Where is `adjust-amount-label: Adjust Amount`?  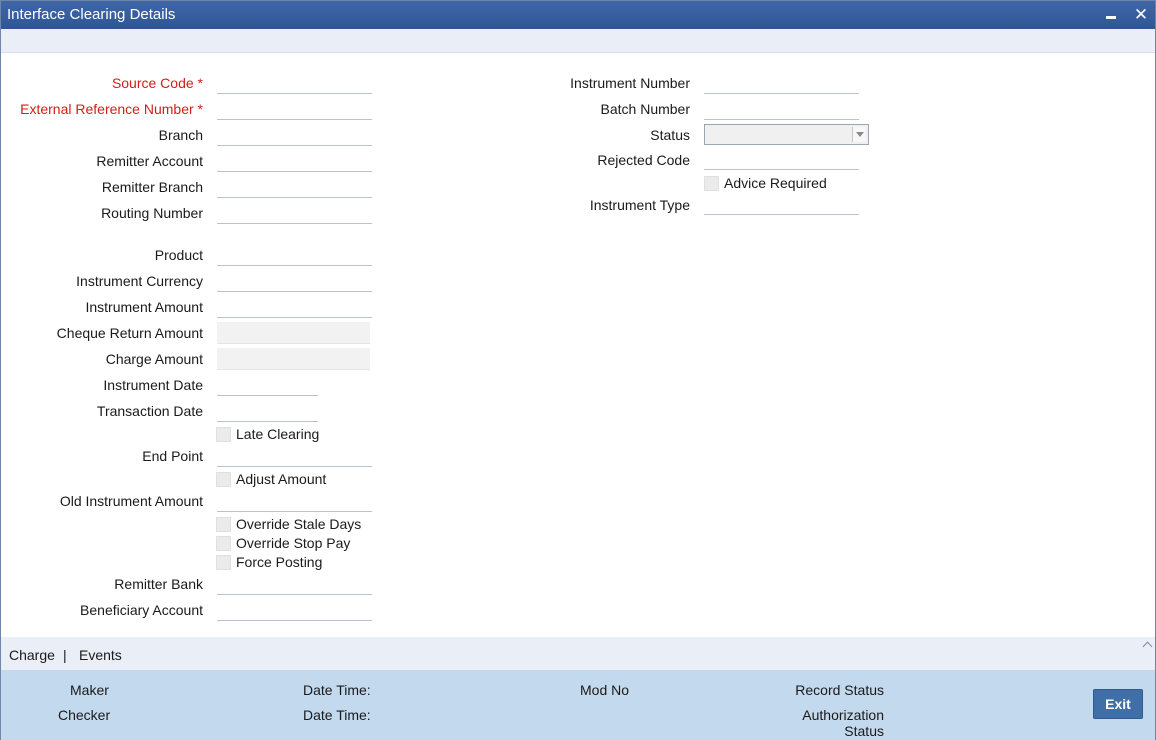
adjust-amount-label: Adjust Amount is located at coordinates (281, 479).